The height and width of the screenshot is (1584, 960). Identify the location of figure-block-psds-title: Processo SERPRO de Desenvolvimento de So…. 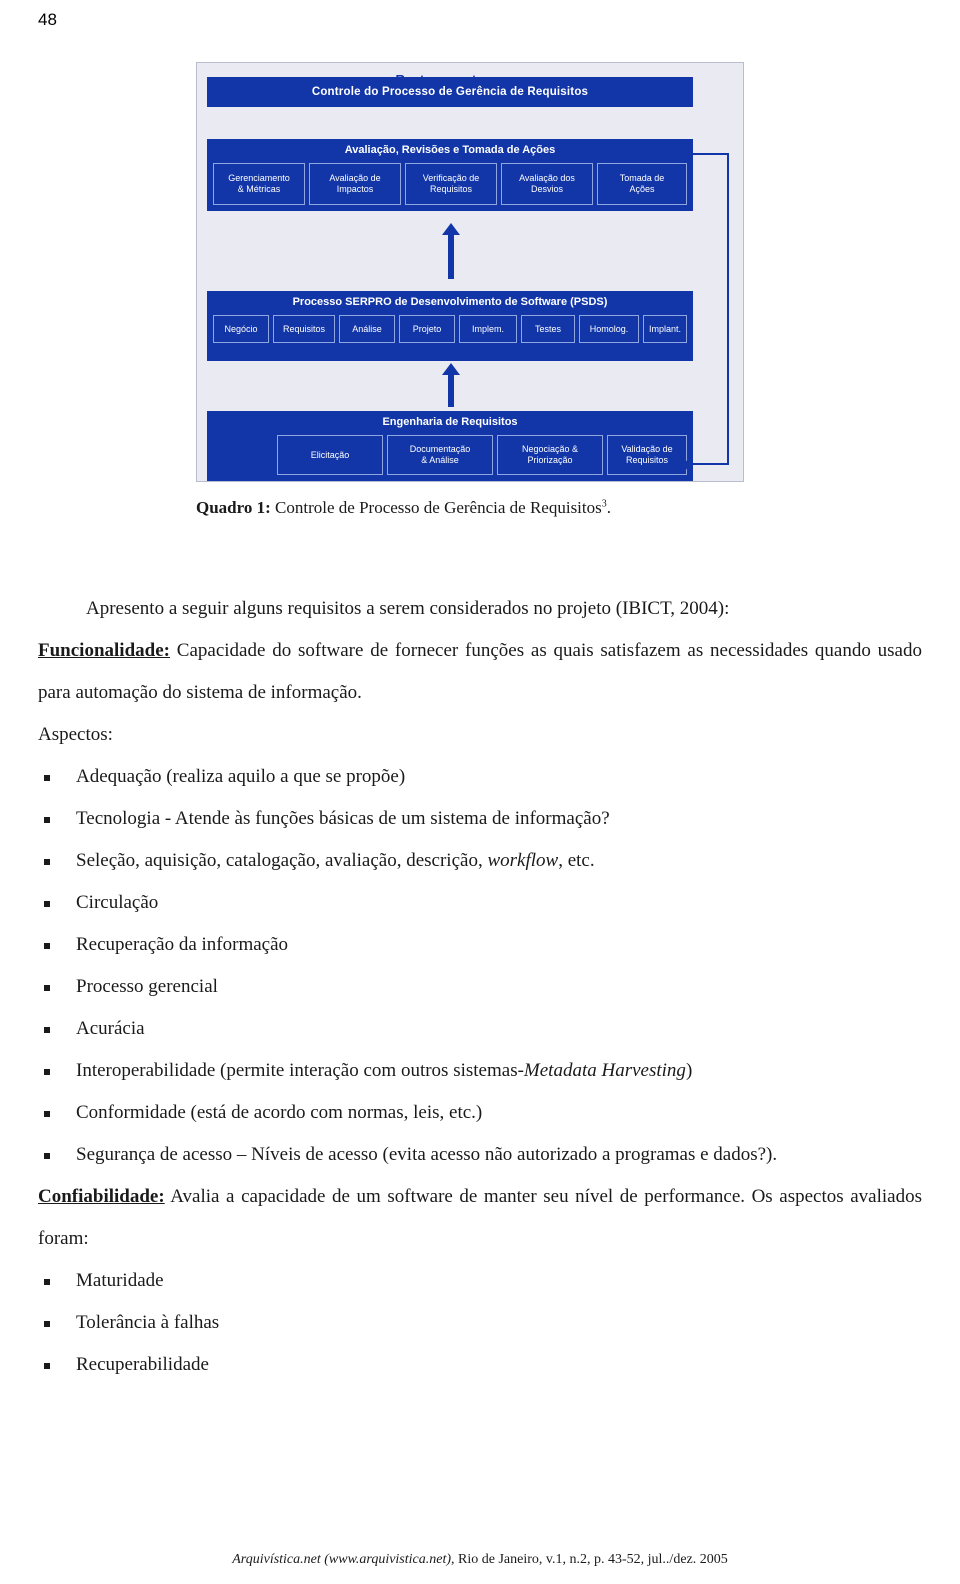
(450, 302).